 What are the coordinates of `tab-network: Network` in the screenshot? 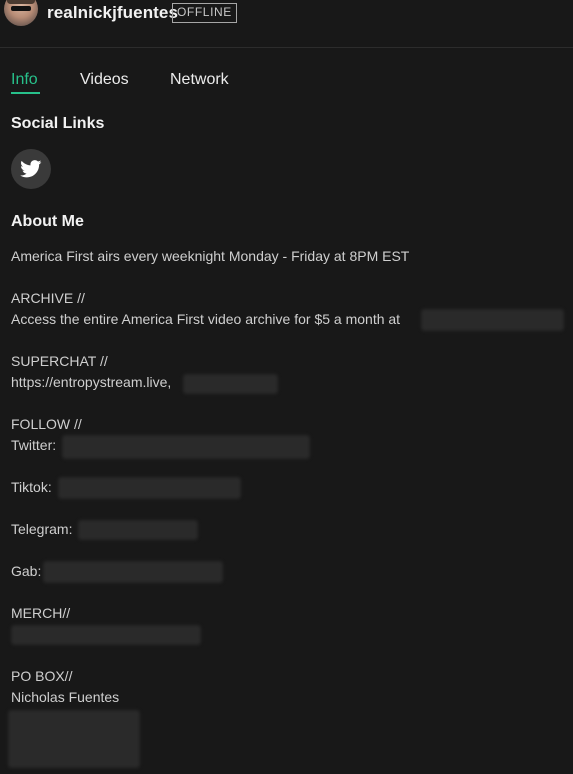 It's located at (199, 80).